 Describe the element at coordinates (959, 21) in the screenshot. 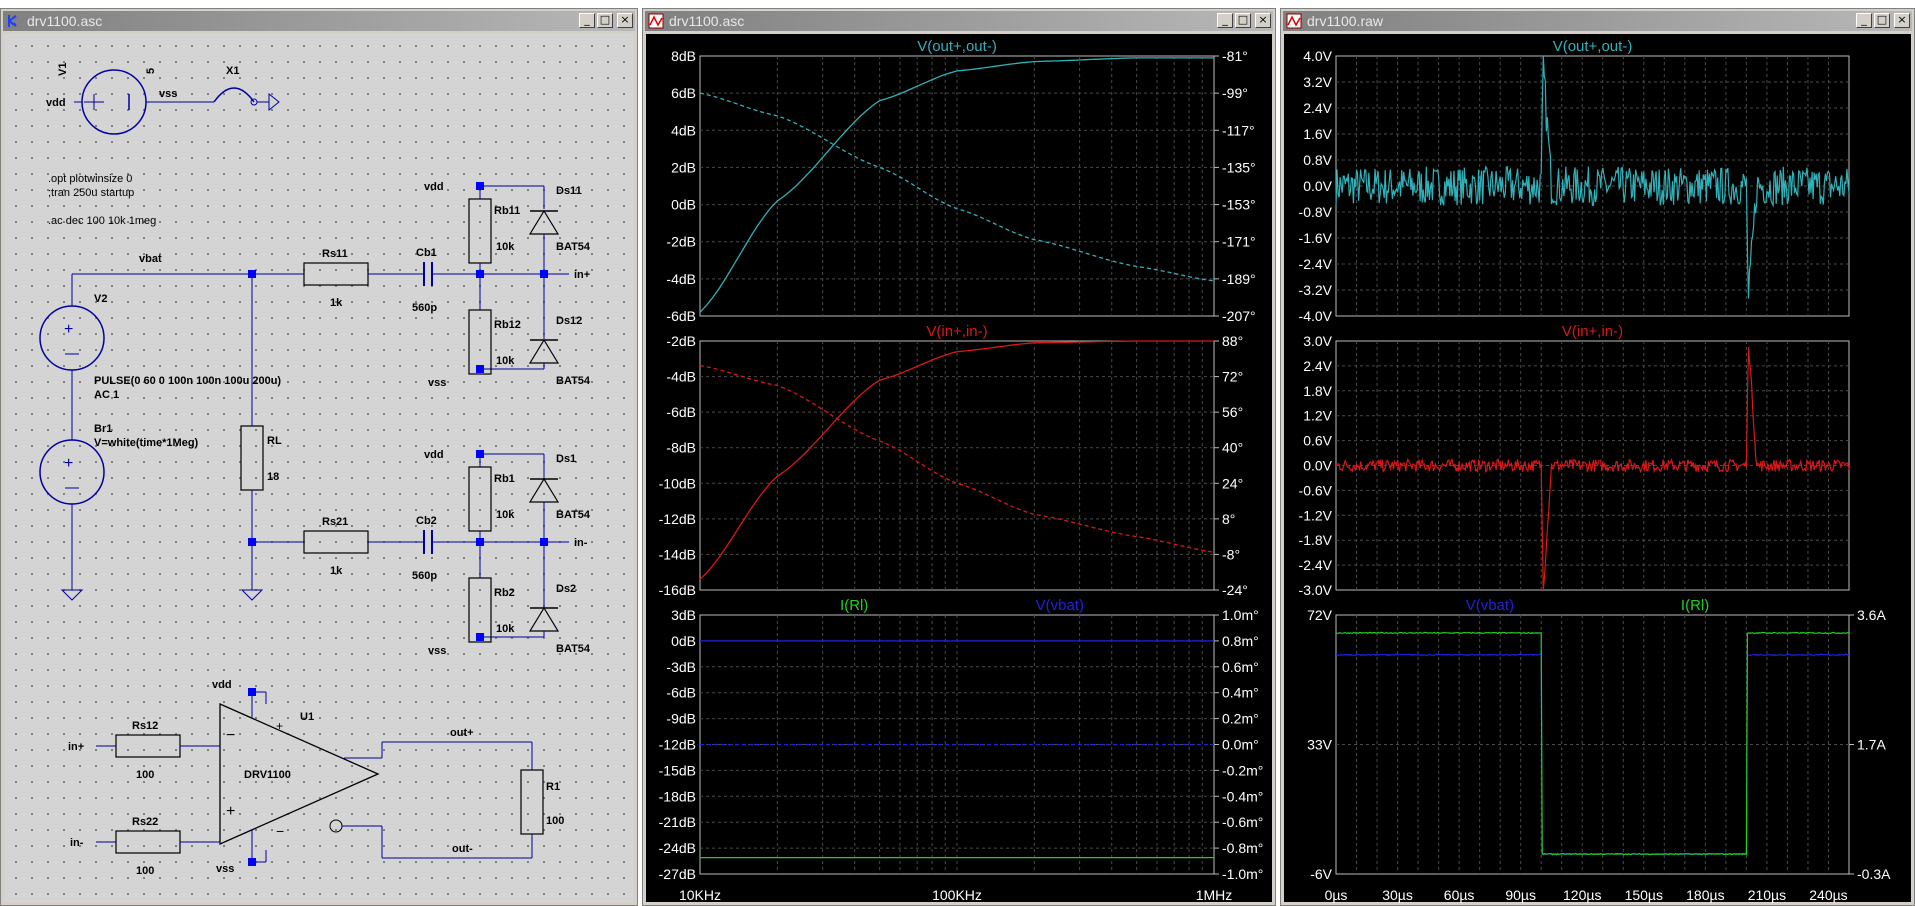

I see `ac-plot-titlebar: drv1100.asc _ □ ×` at that location.